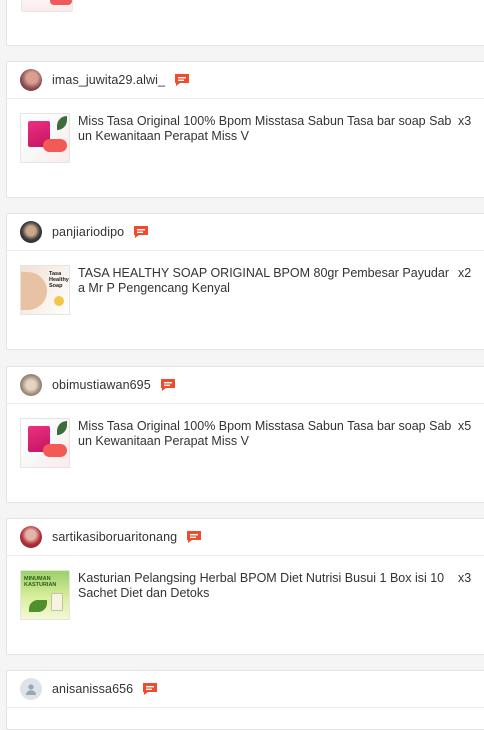 This screenshot has width=484, height=730. Describe the element at coordinates (245, 385) in the screenshot. I see `order-card-header: obimustiawan695` at that location.